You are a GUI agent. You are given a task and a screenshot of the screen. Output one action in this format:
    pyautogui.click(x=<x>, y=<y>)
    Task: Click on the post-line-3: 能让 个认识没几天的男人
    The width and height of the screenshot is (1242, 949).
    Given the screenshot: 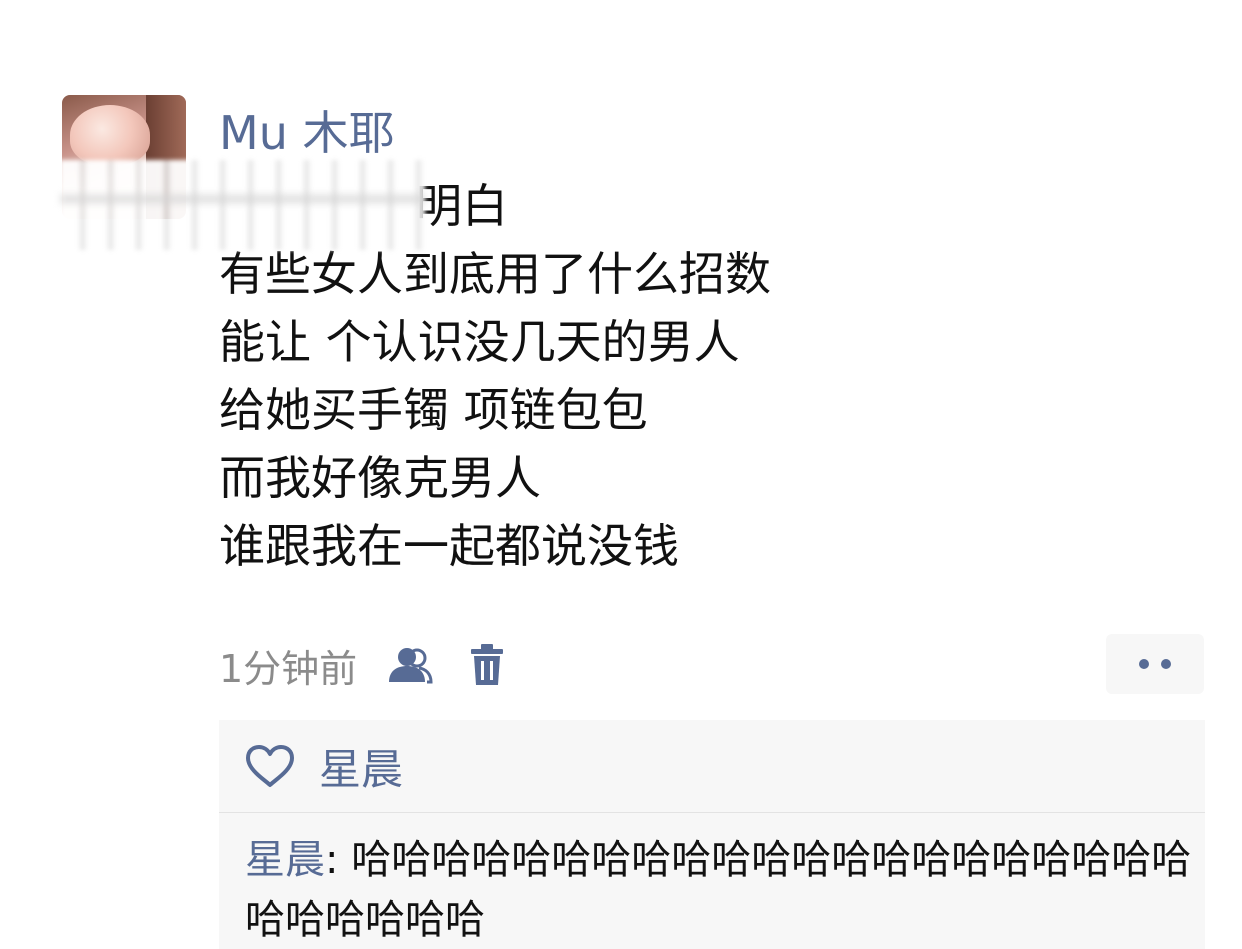 What is the action you would take?
    pyautogui.click(x=479, y=342)
    